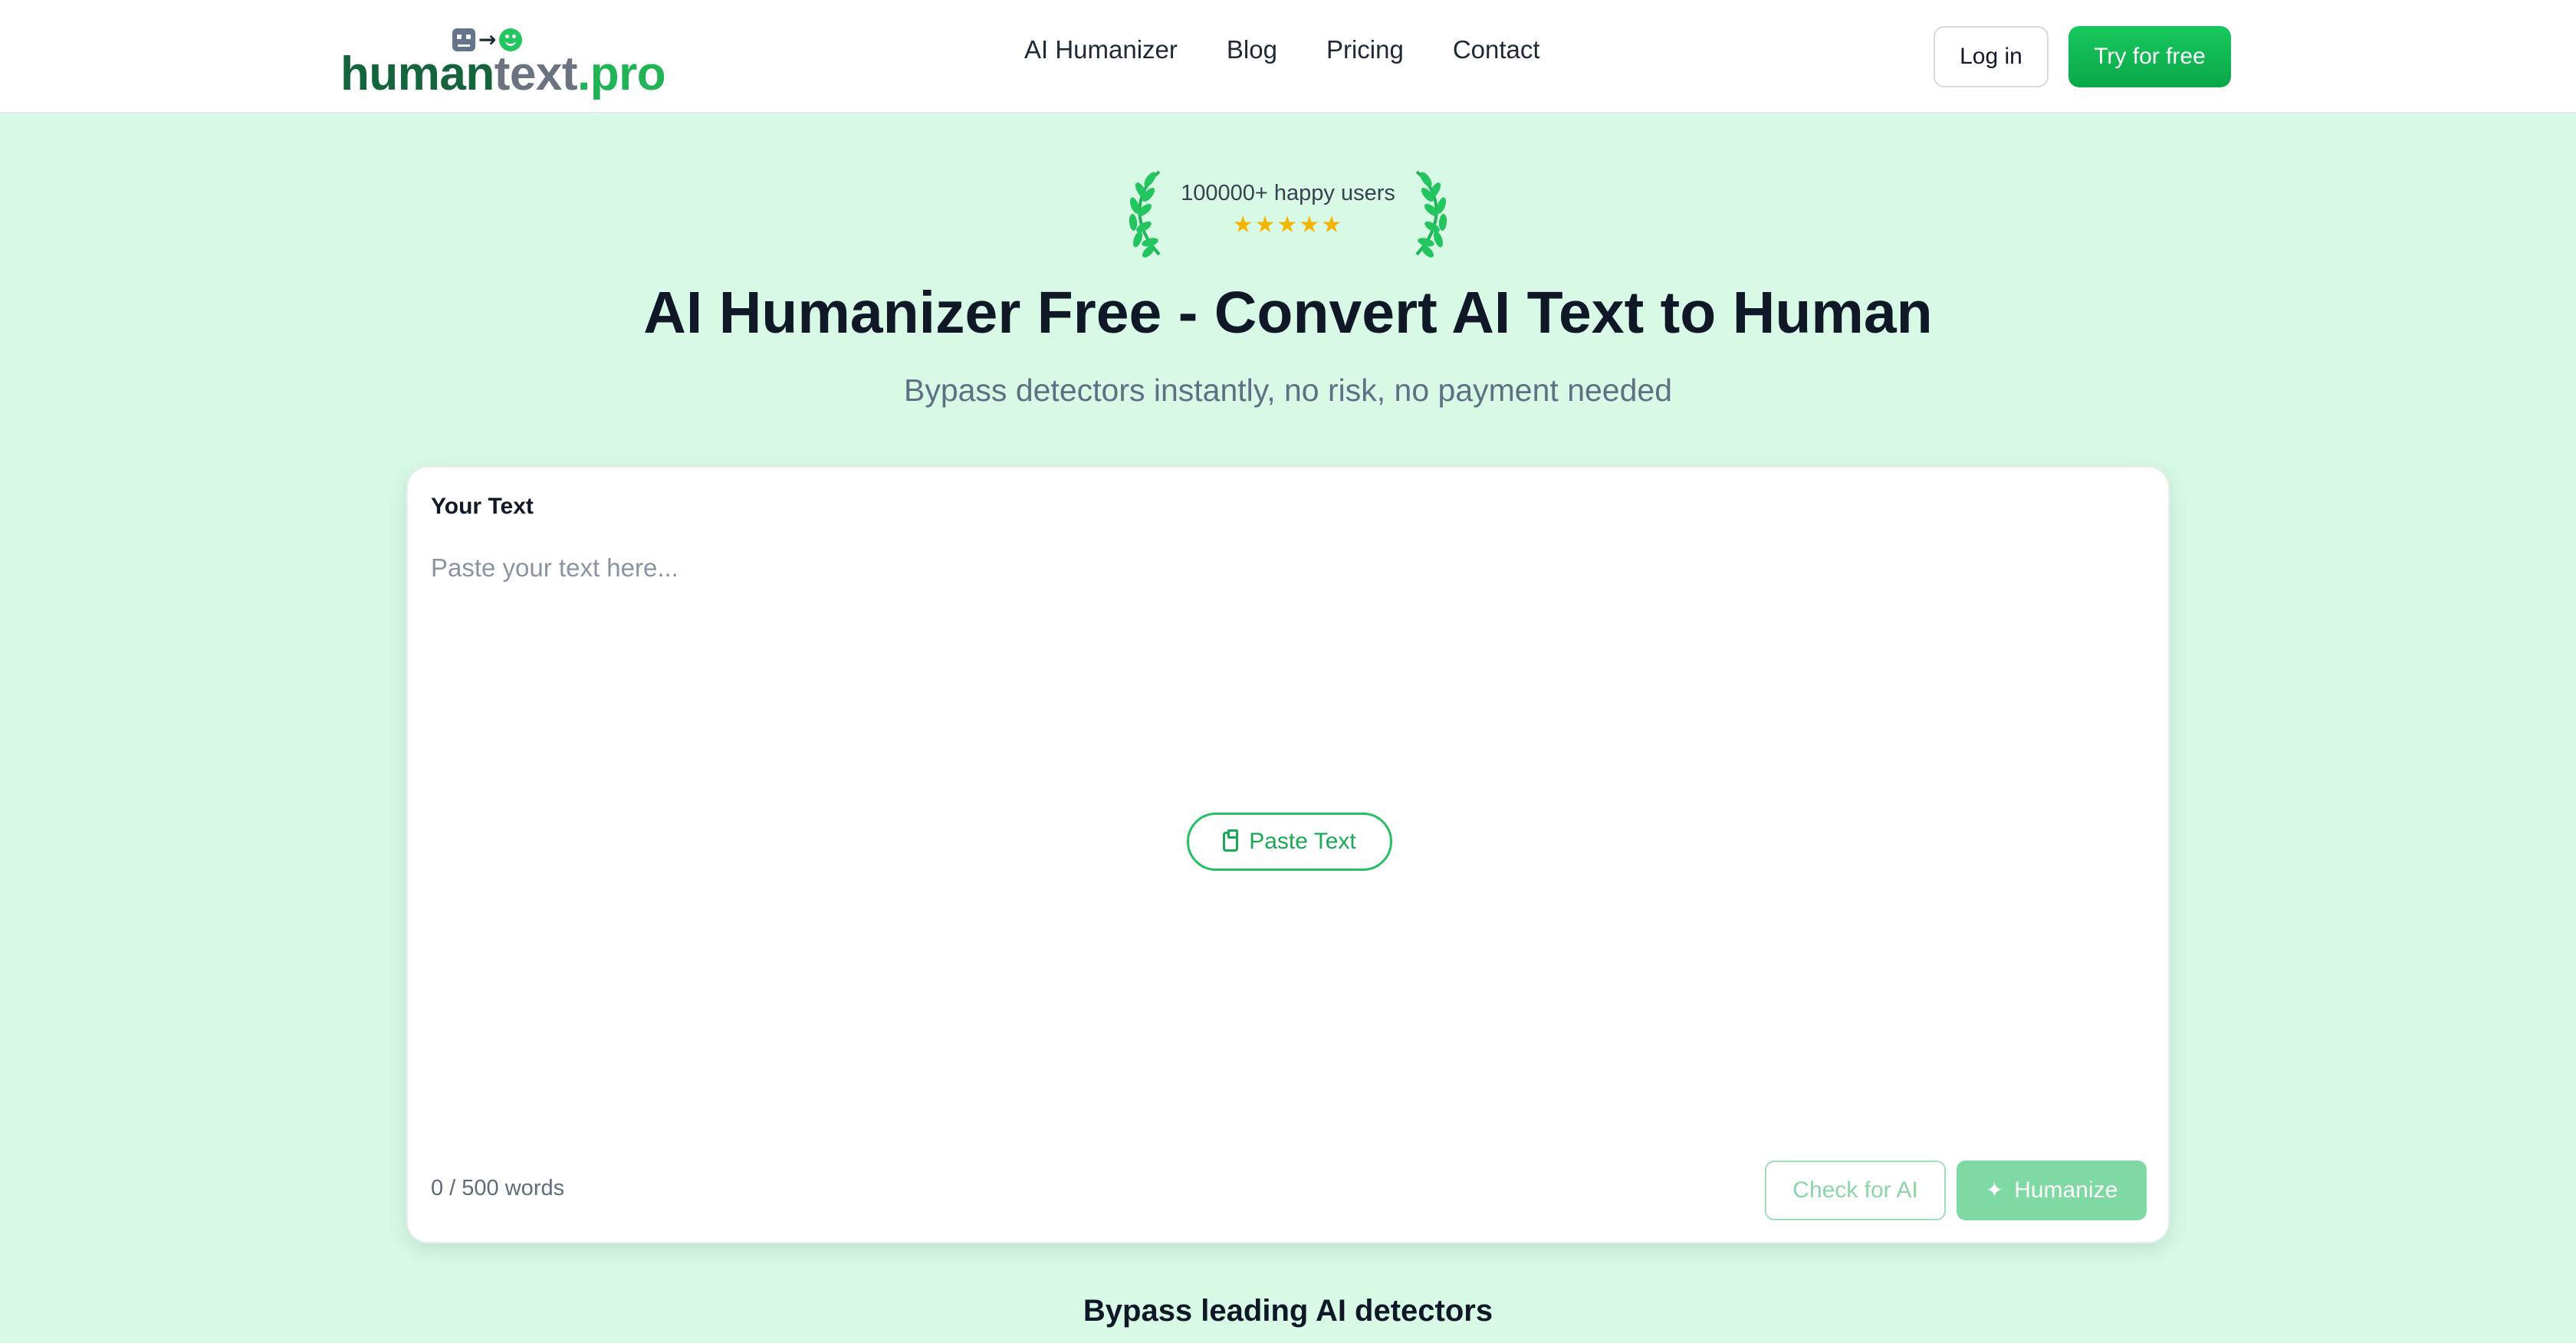 The height and width of the screenshot is (1343, 2576). What do you see at coordinates (1252, 50) in the screenshot?
I see `nav-item-blog: Blog` at bounding box center [1252, 50].